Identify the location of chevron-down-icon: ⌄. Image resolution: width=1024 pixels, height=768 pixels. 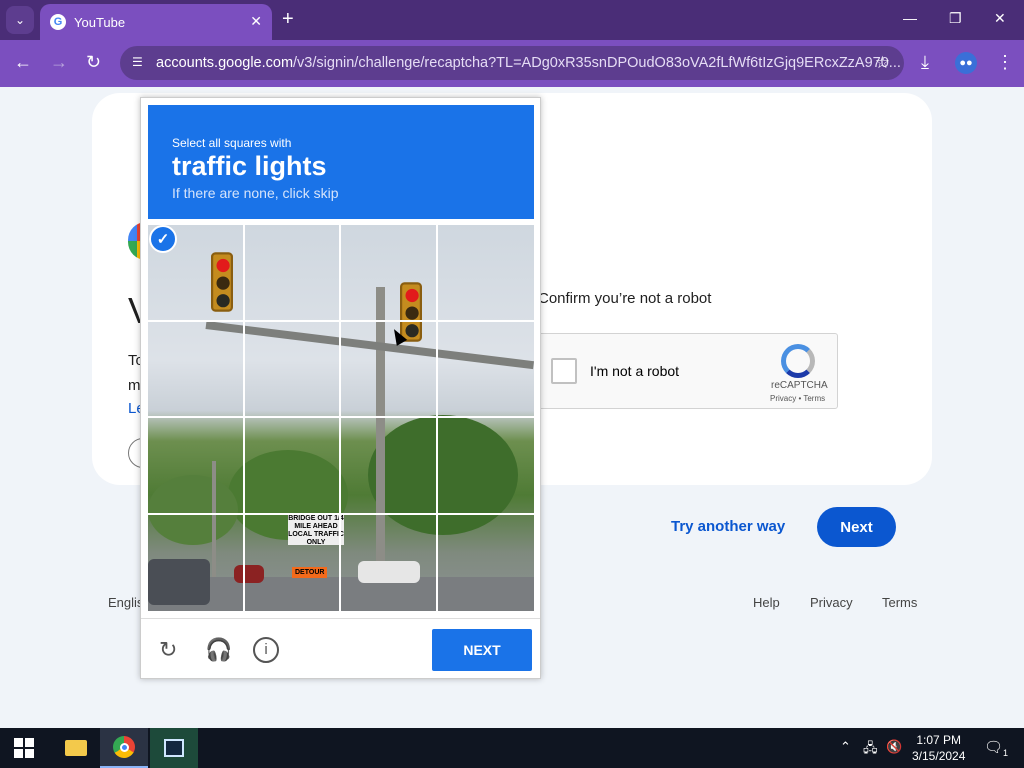
(20, 20).